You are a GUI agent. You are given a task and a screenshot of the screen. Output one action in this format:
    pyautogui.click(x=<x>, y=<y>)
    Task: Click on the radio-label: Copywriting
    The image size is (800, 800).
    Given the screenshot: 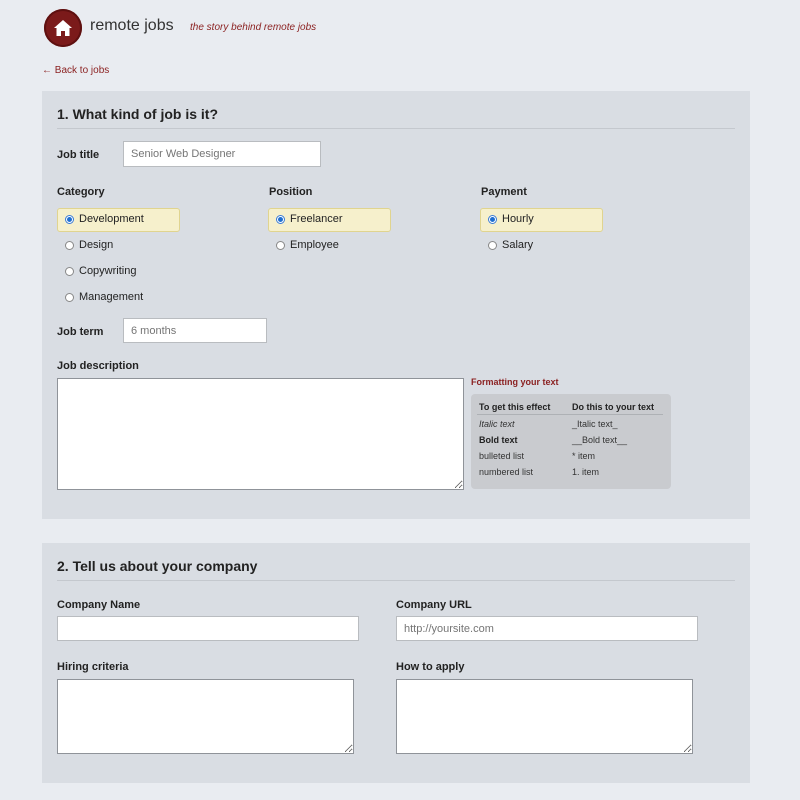 What is the action you would take?
    pyautogui.click(x=108, y=271)
    